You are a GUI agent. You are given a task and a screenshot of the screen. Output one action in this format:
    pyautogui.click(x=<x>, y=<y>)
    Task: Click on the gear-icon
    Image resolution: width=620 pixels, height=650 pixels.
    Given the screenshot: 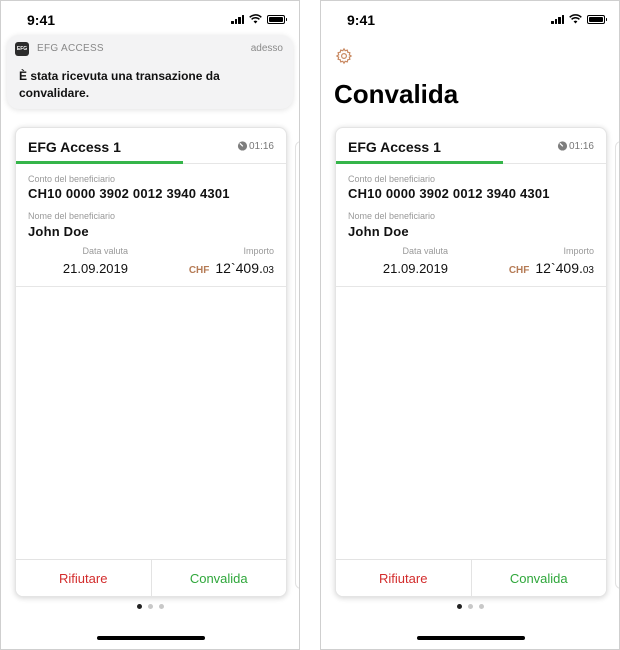 What is the action you would take?
    pyautogui.click(x=344, y=56)
    